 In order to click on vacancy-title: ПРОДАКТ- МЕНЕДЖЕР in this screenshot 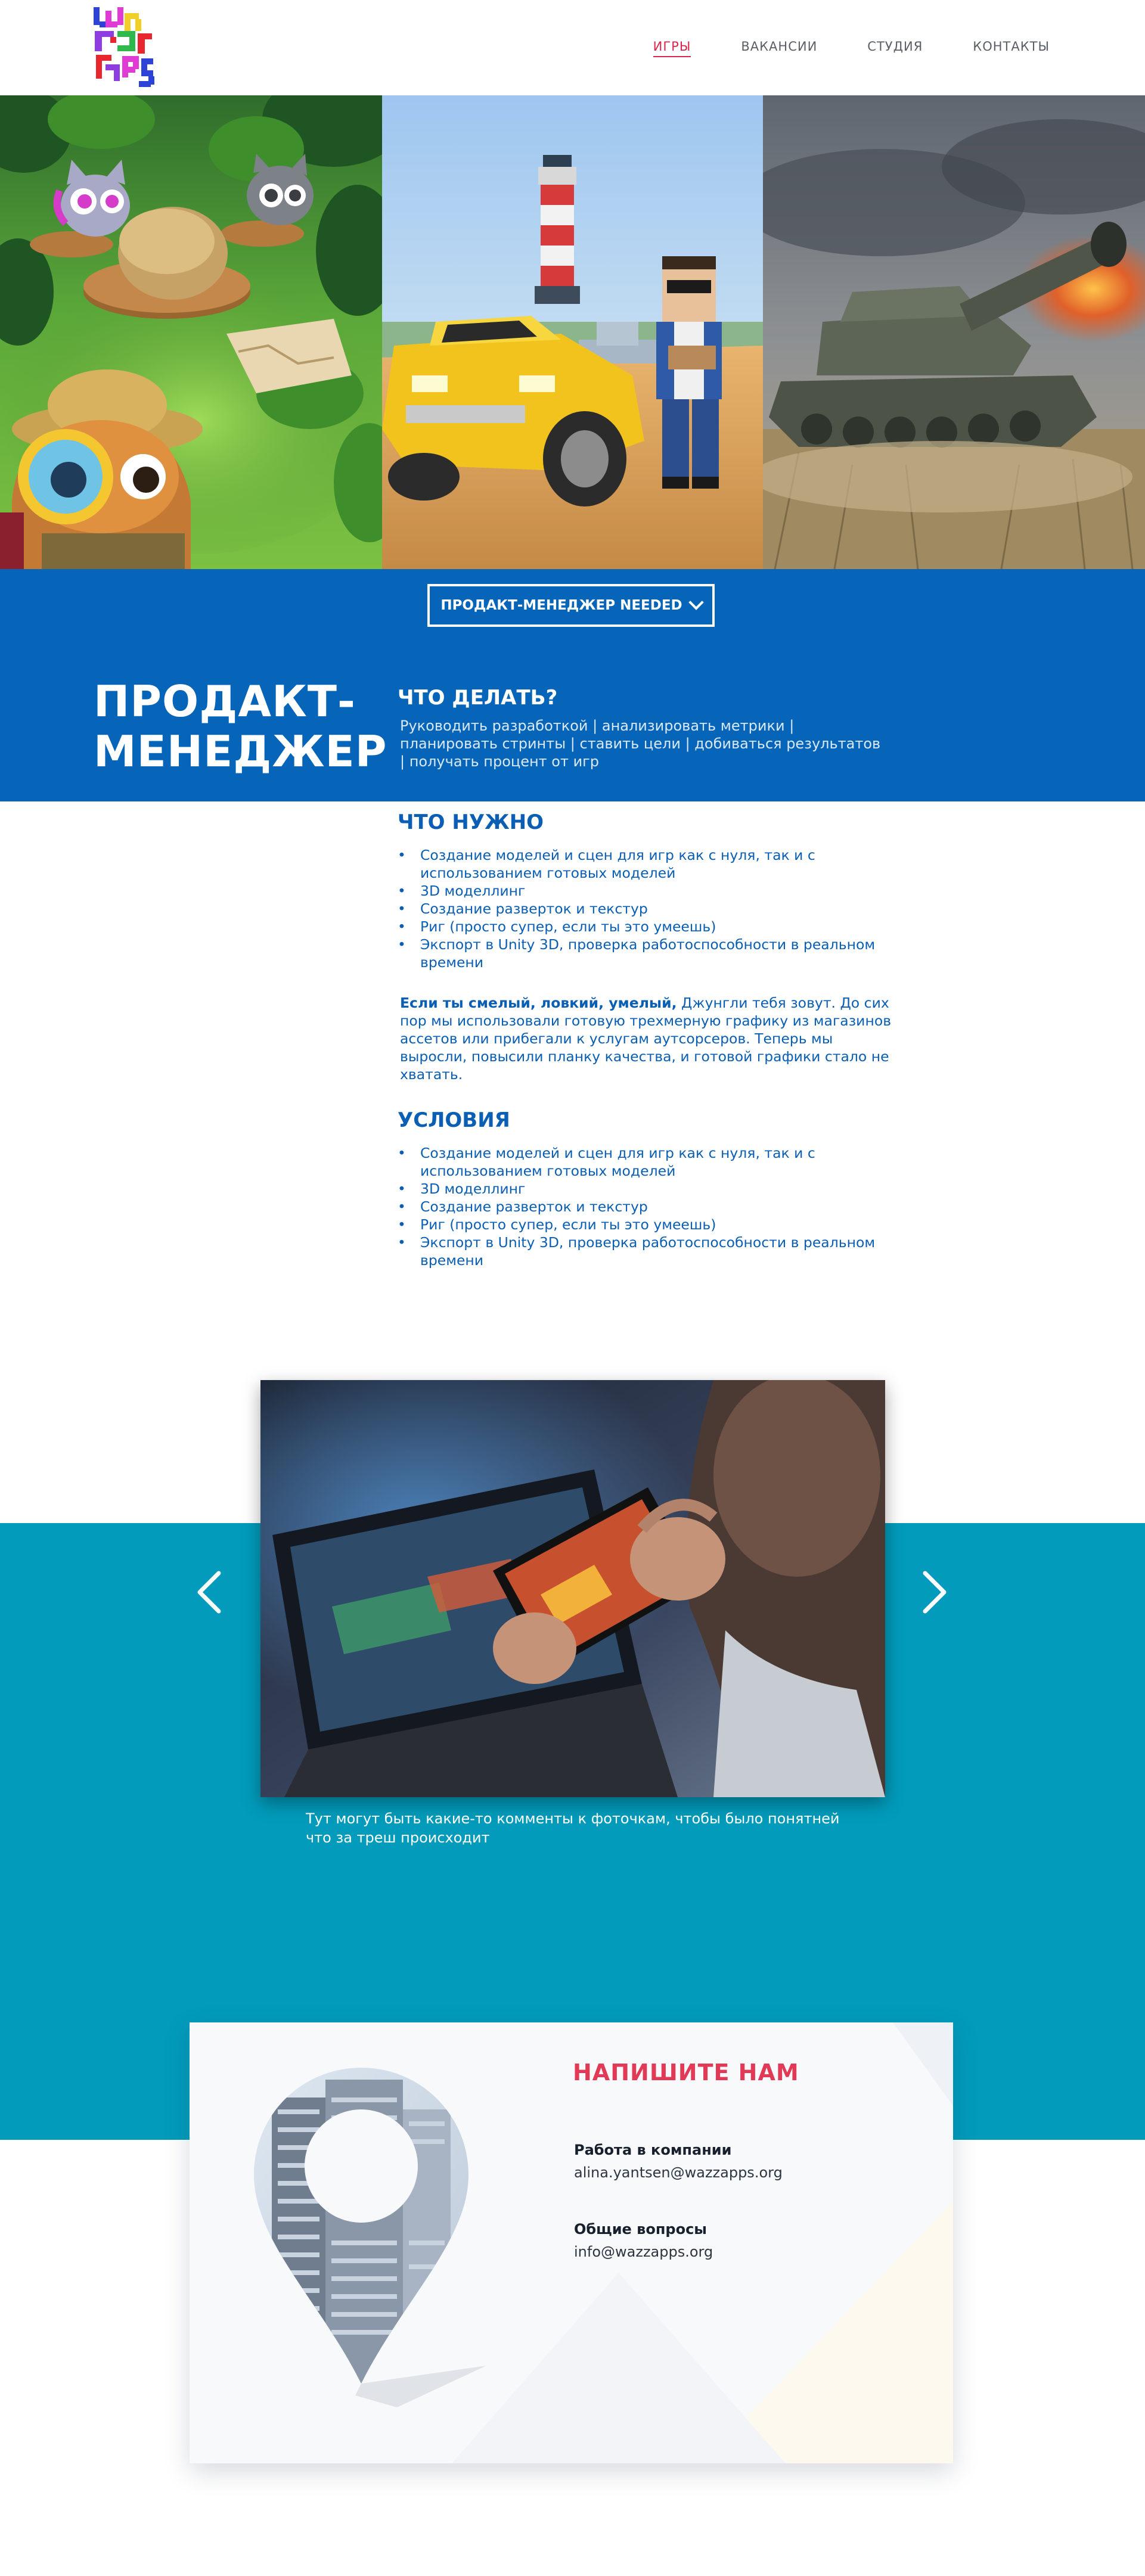, I will do `click(240, 726)`.